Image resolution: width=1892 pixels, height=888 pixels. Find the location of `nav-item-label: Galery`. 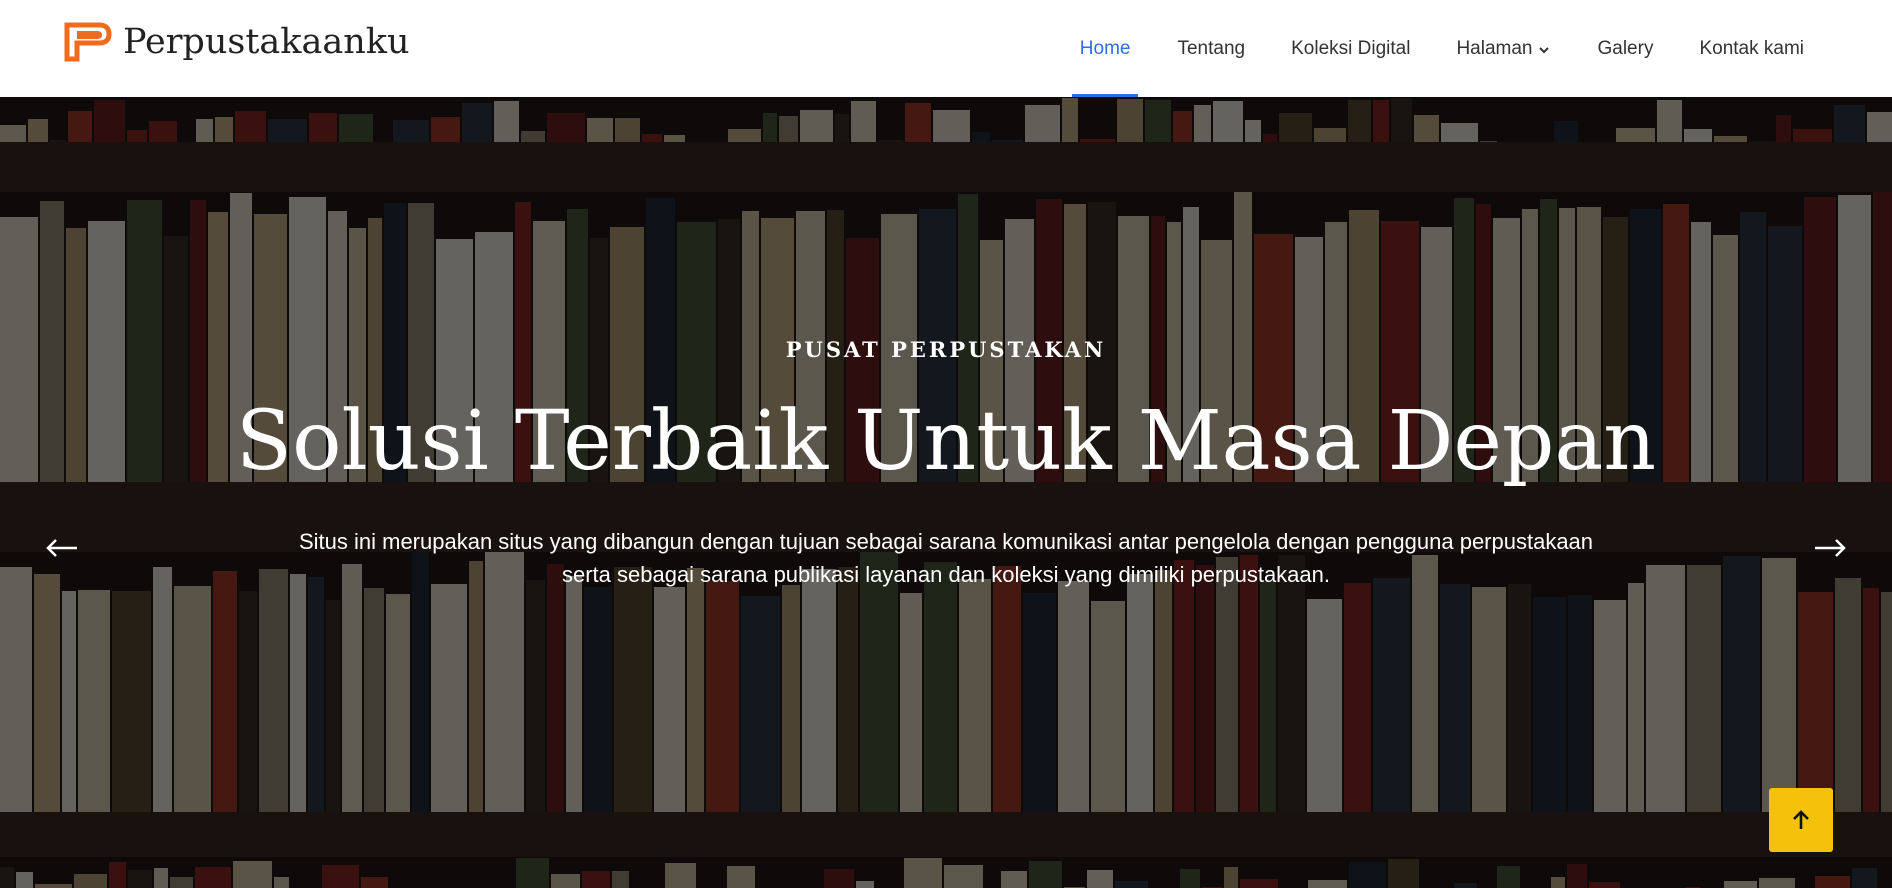

nav-item-label: Galery is located at coordinates (1625, 48).